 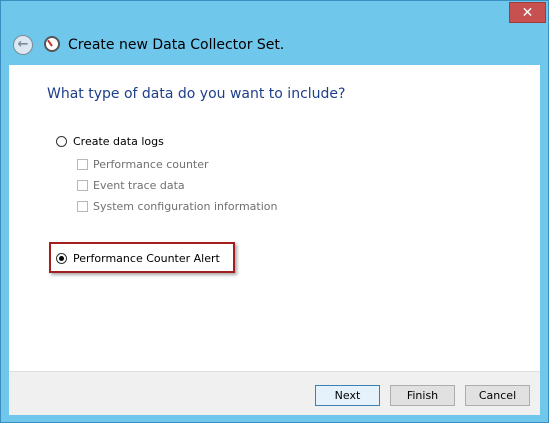 What do you see at coordinates (497, 395) in the screenshot?
I see `cancel-button: Cancel` at bounding box center [497, 395].